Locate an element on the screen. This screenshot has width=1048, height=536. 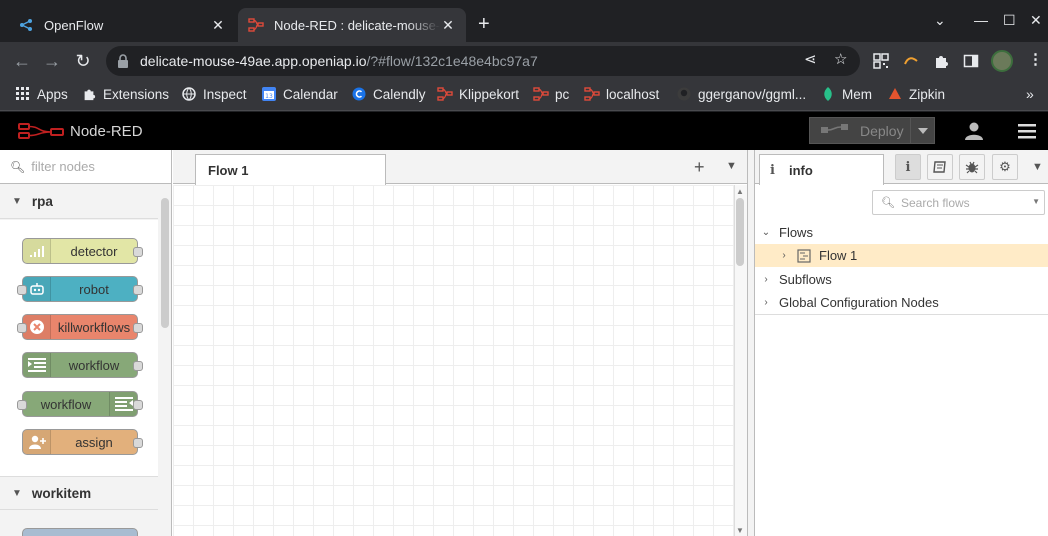
new-tab-icon: + is located at coordinates (484, 24).